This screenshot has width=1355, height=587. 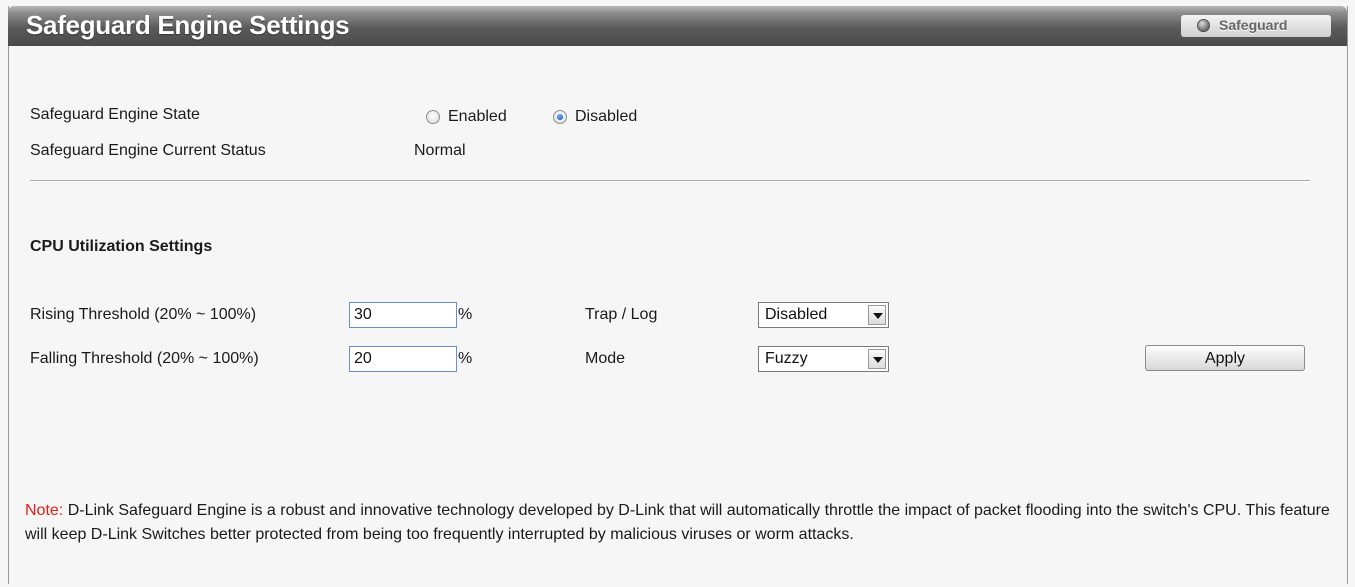 What do you see at coordinates (1203, 25) in the screenshot?
I see `status-dot-icon` at bounding box center [1203, 25].